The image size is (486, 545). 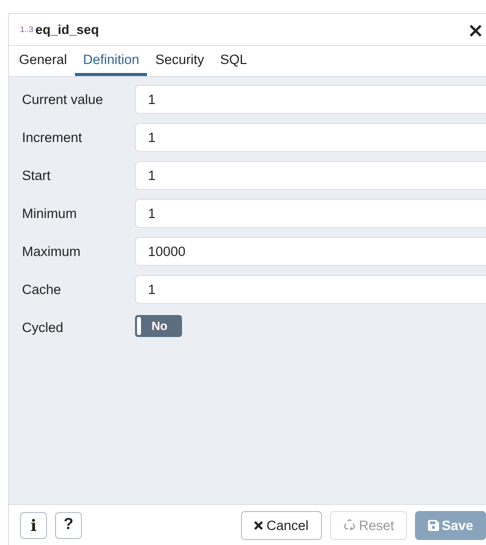 What do you see at coordinates (234, 61) in the screenshot?
I see `tab: SQL` at bounding box center [234, 61].